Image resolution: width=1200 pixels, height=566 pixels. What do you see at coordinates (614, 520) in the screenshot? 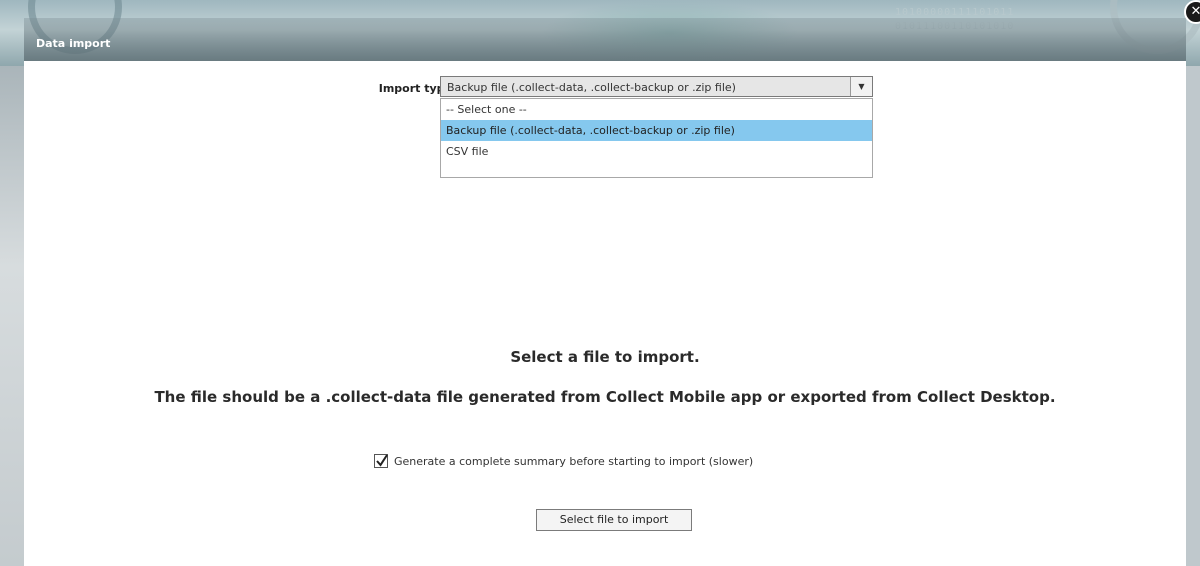
I see `select-file-button: Select file to import` at bounding box center [614, 520].